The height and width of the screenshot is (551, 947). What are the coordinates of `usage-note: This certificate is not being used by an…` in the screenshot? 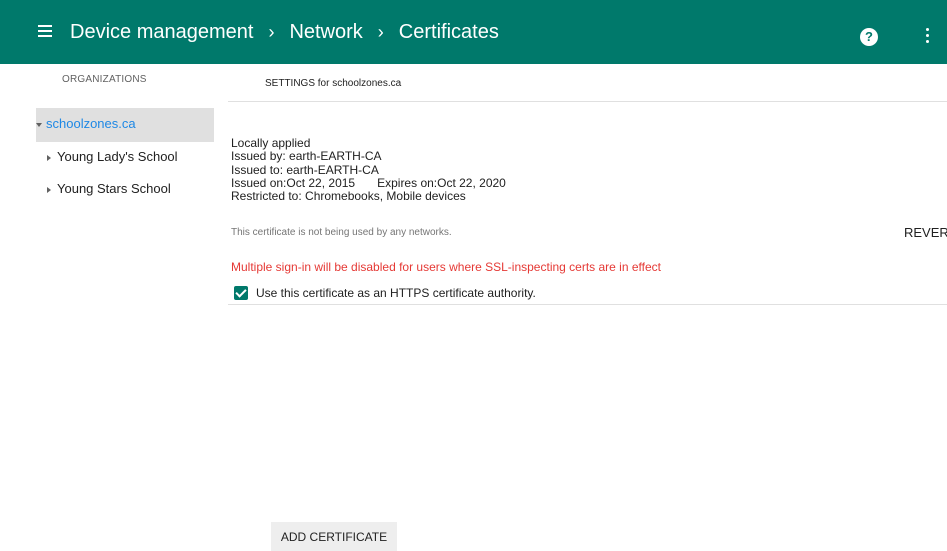 It's located at (341, 232).